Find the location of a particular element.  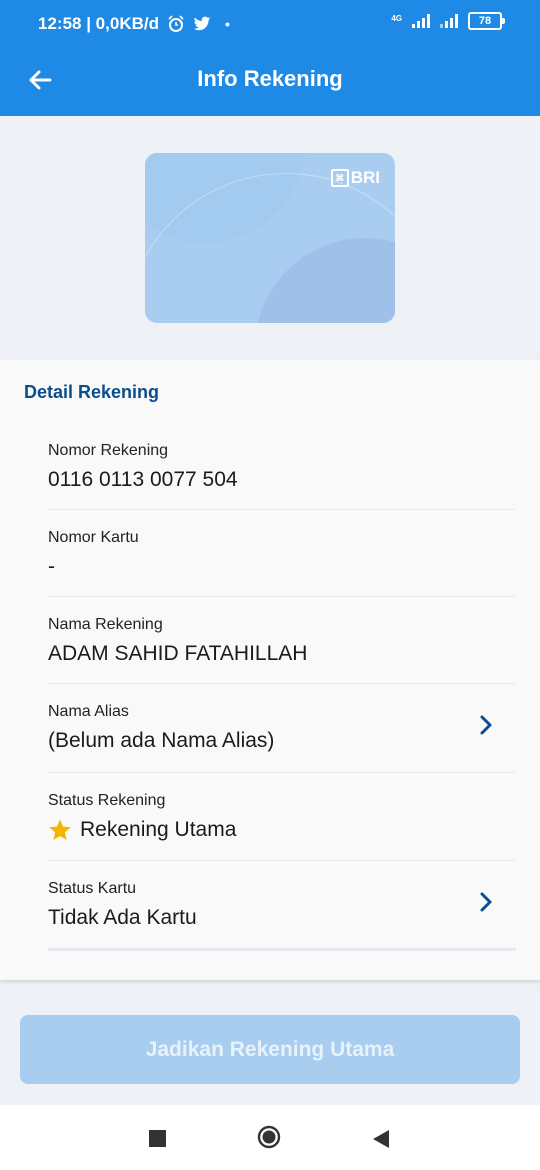

page-title: Info Rekening is located at coordinates (270, 78).